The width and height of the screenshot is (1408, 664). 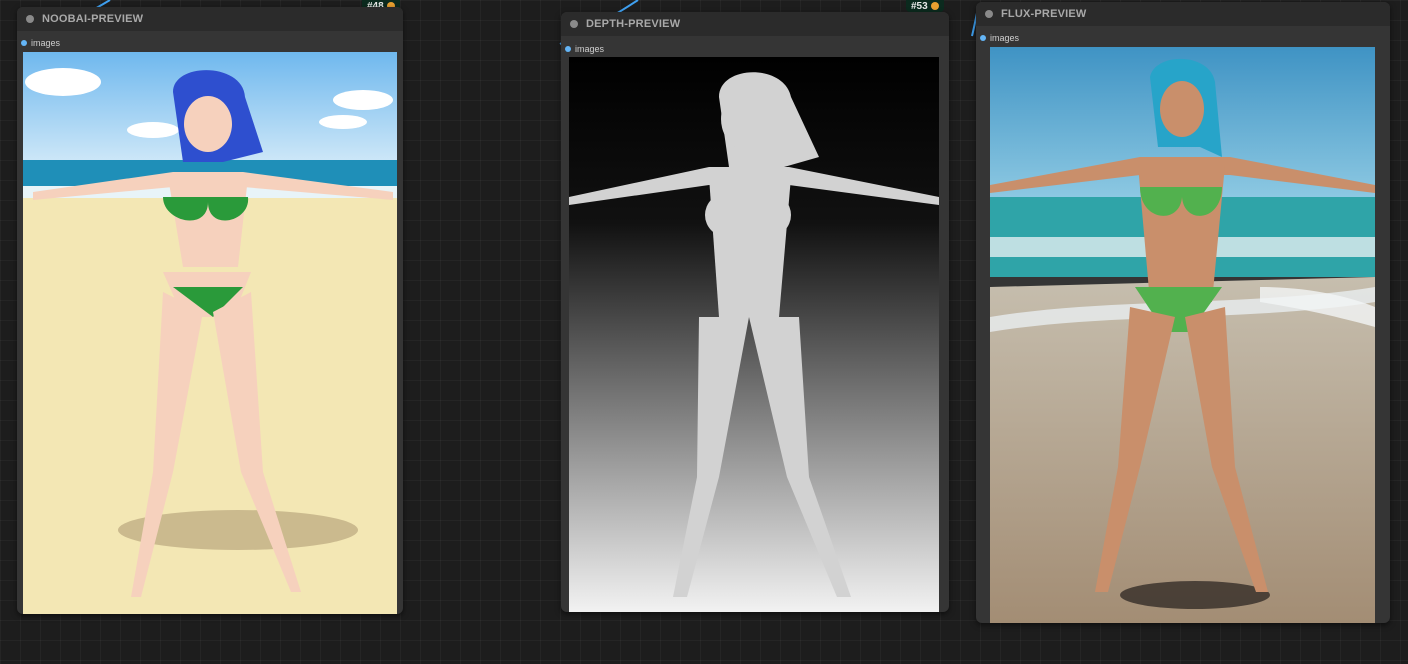 I want to click on node-title-bar: FLUX-PREVIEW, so click(x=1183, y=14).